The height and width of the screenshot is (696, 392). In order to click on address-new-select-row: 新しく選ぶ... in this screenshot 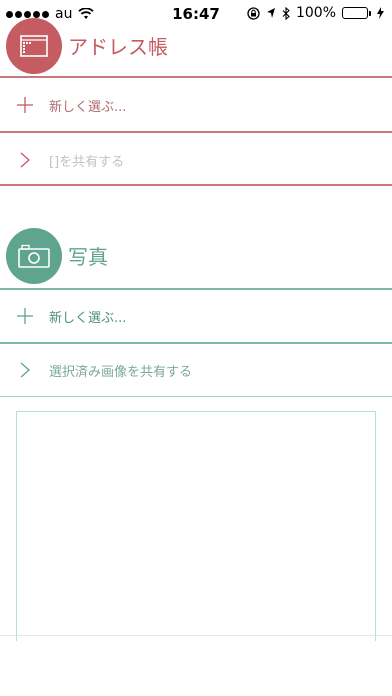, I will do `click(196, 105)`.